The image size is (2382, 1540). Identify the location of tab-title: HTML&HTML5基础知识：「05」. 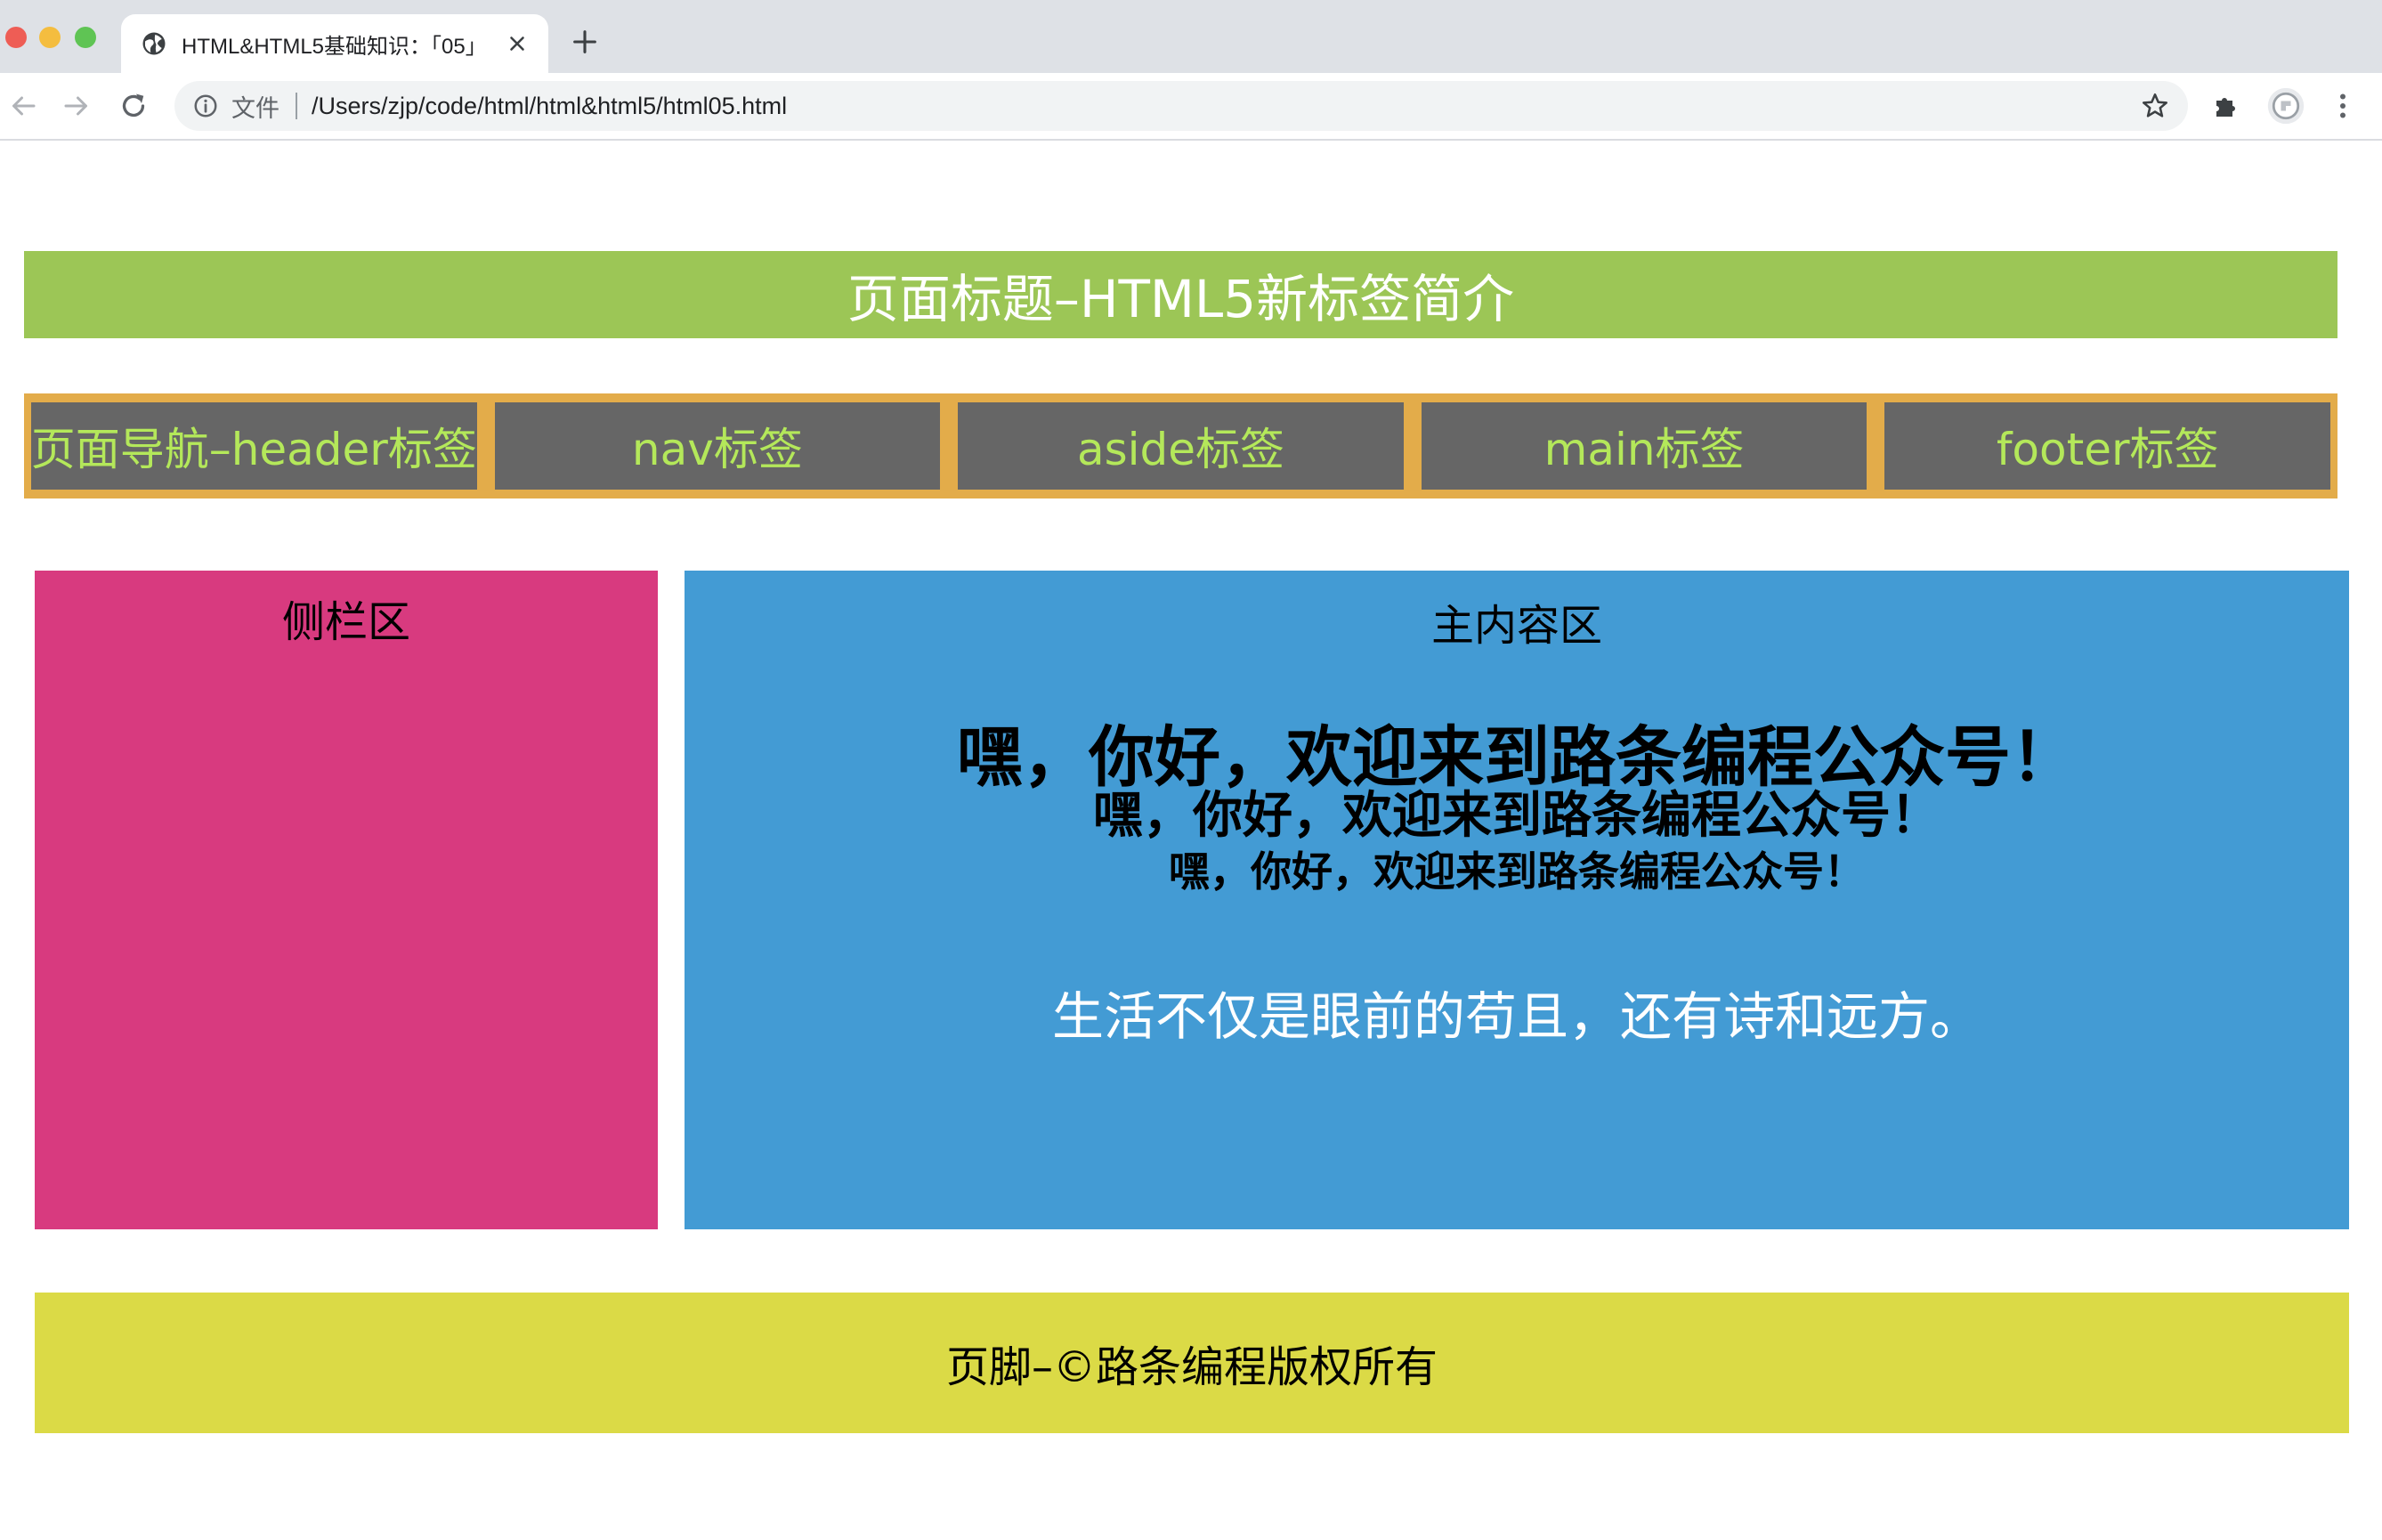
(334, 46).